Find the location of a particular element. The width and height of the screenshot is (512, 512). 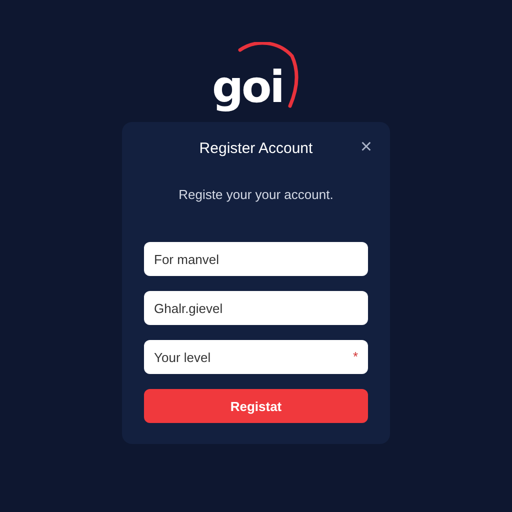

input-field: For manvel is located at coordinates (256, 259).